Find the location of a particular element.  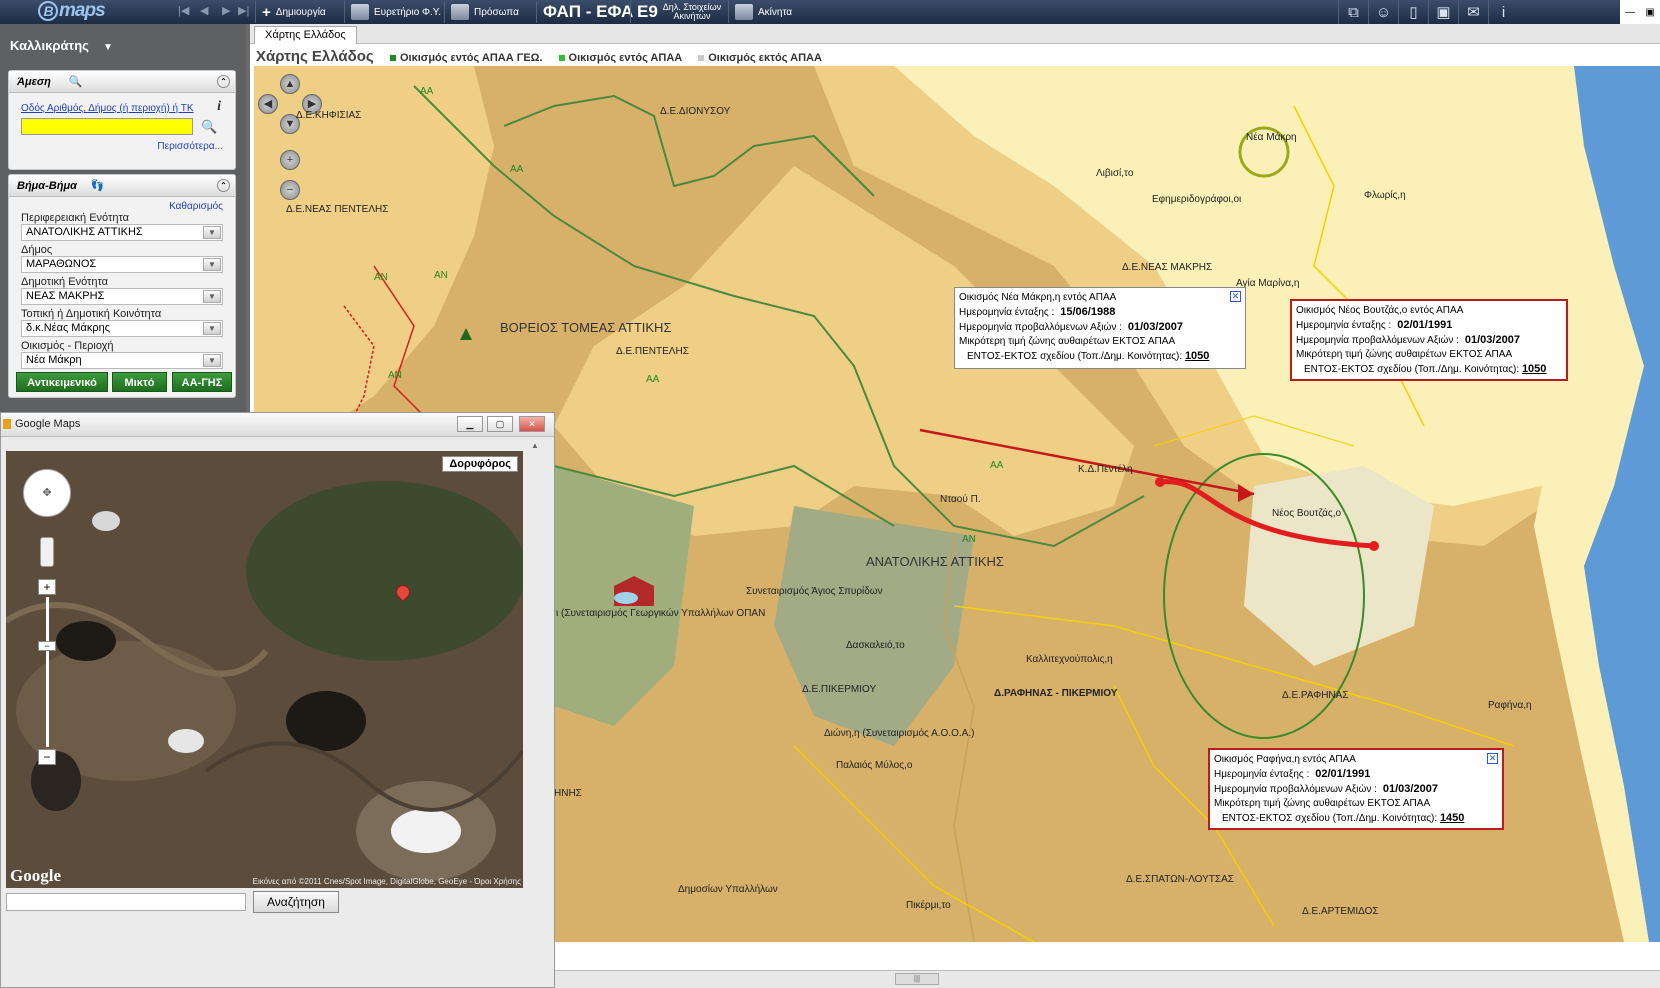

popup-label: Ημερομηνία προβαλλόμενων Αξιών : is located at coordinates (1377, 340).